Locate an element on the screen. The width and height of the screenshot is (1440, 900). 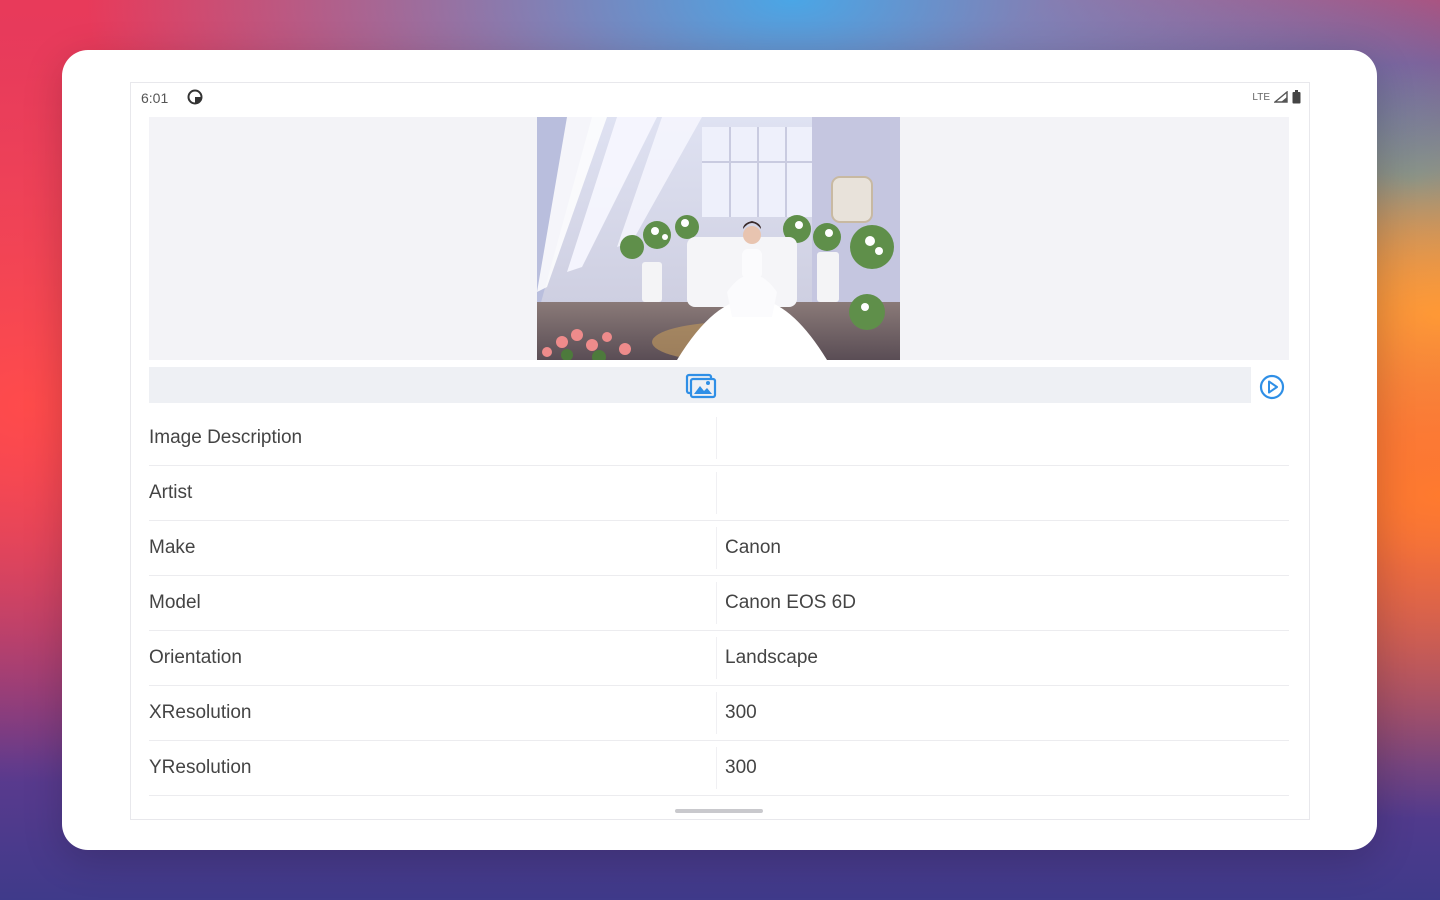
exif-value: Canon EOS 6D is located at coordinates (790, 602).